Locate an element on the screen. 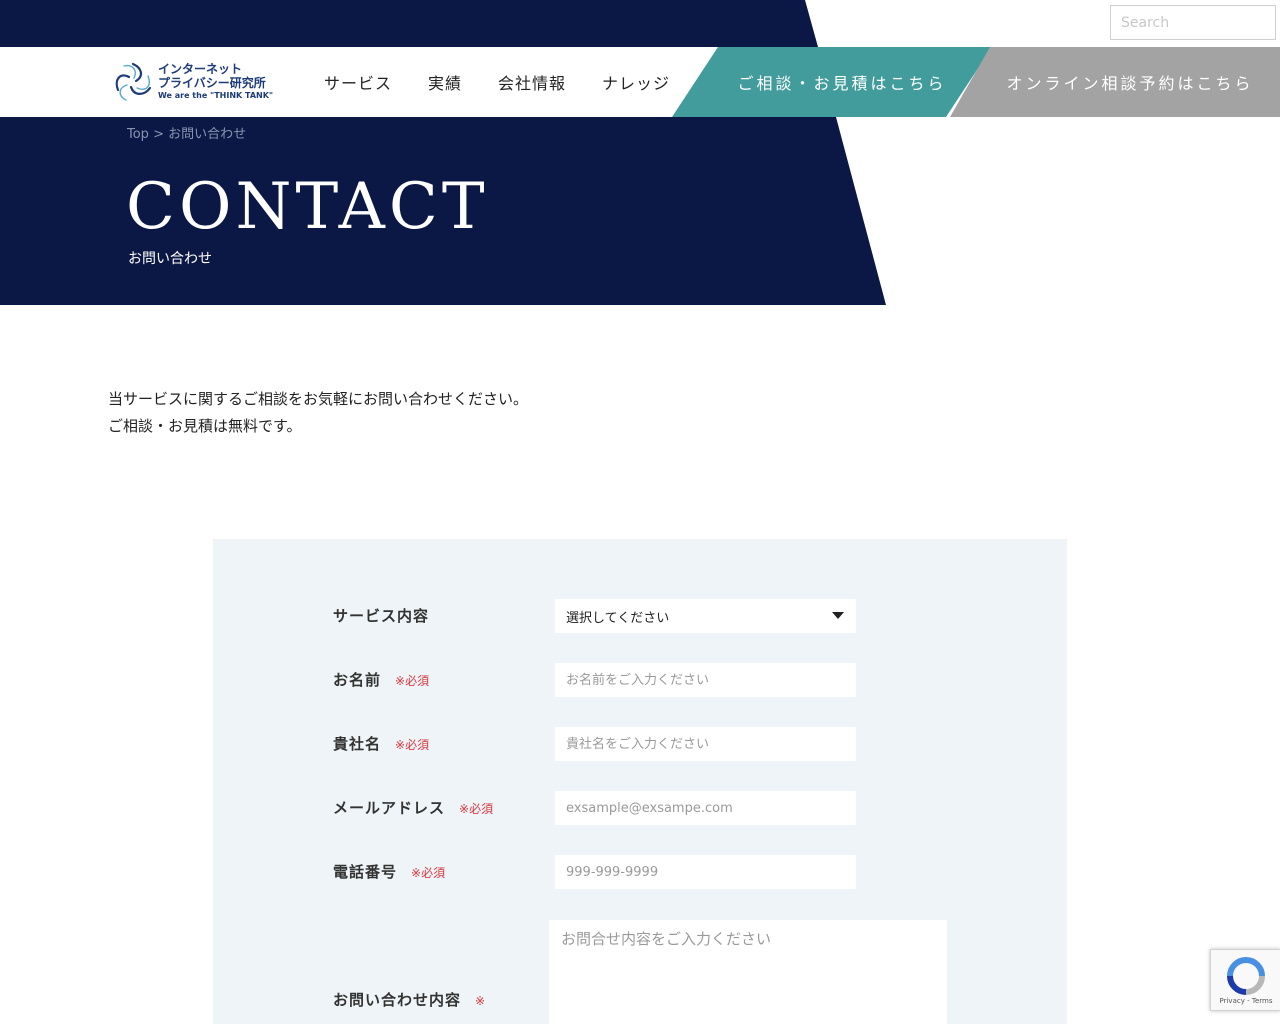  name-label: お名前 ※必須 is located at coordinates (381, 679).